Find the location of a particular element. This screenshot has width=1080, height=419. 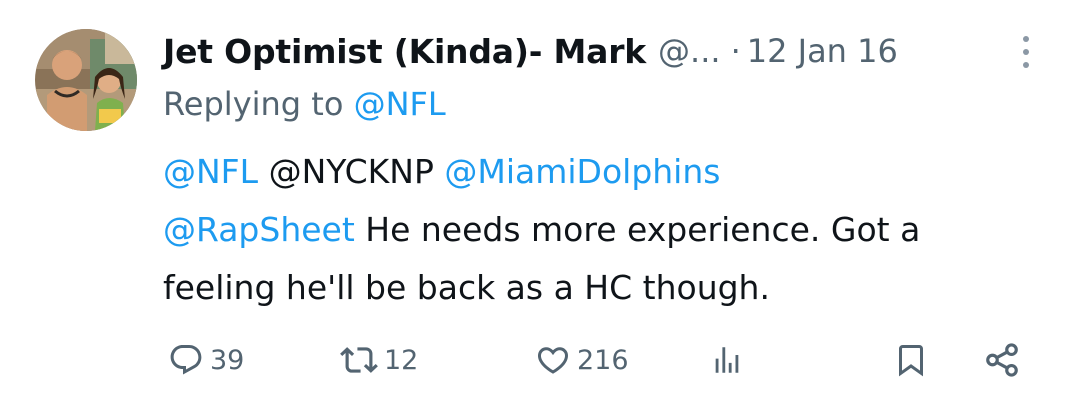

views-button is located at coordinates (727, 360).